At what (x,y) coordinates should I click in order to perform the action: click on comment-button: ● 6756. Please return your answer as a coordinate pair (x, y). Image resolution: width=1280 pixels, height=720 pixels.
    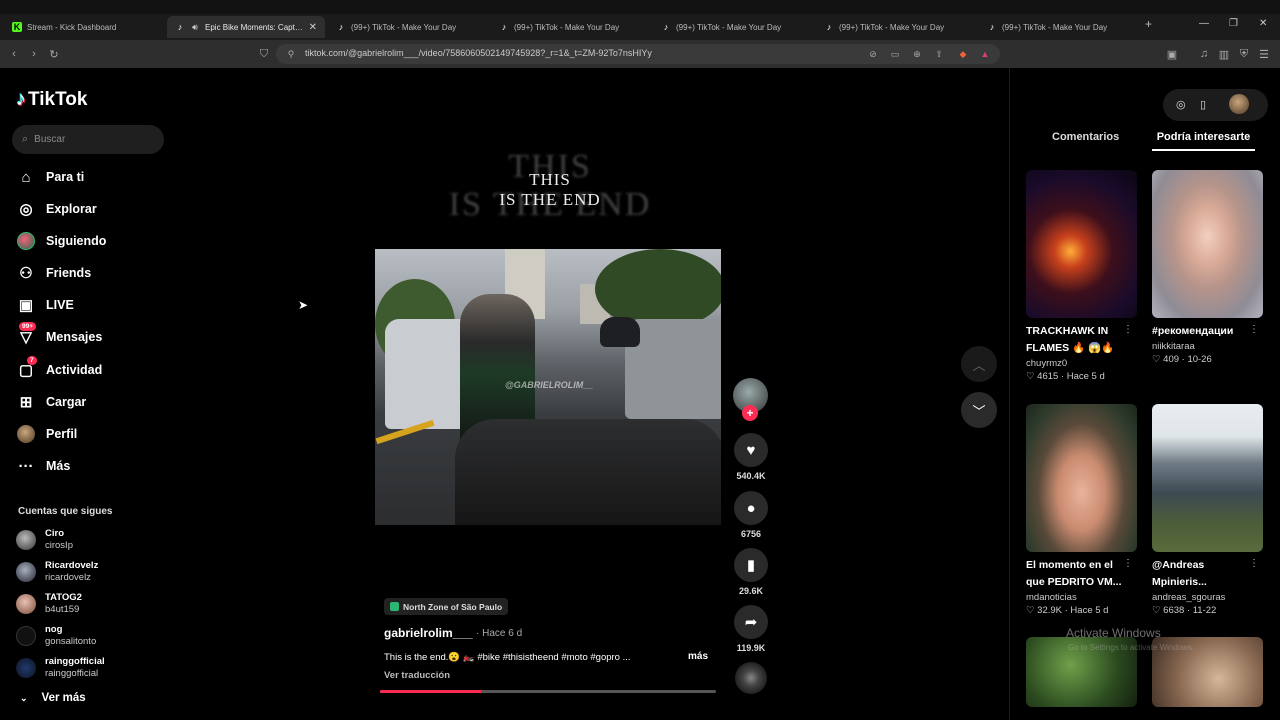
    Looking at the image, I should click on (751, 515).